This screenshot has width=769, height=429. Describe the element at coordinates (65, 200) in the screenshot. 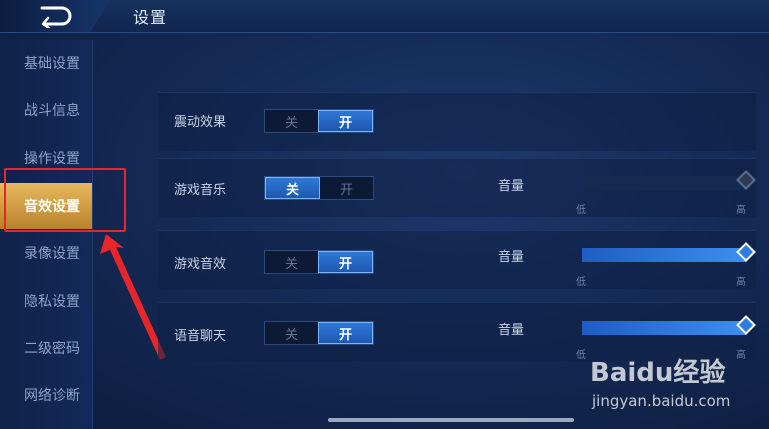

I see `annotation-highlight-box` at that location.